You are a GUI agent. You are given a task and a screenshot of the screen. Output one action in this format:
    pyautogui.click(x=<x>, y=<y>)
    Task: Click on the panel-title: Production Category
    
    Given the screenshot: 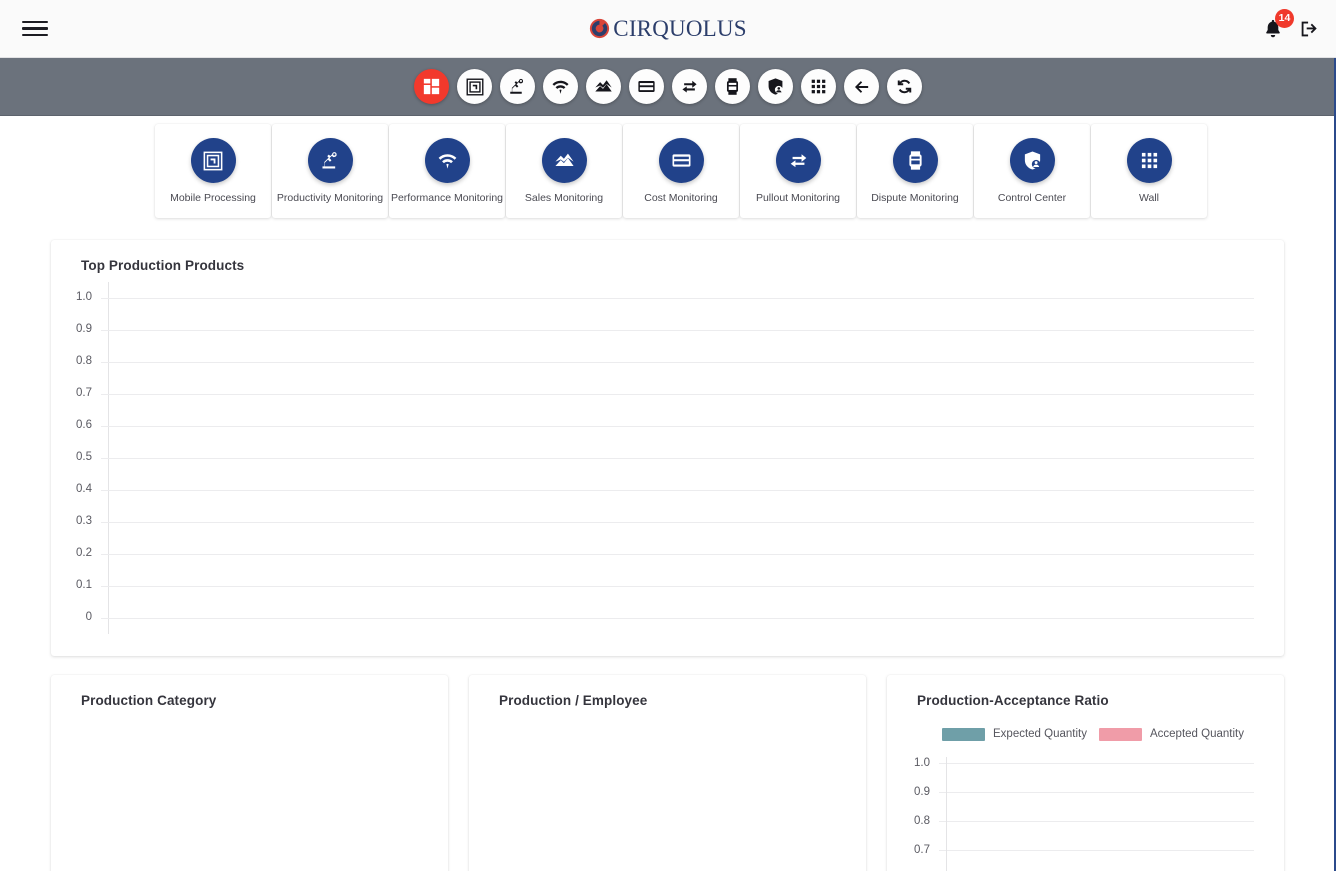 What is the action you would take?
    pyautogui.click(x=149, y=700)
    